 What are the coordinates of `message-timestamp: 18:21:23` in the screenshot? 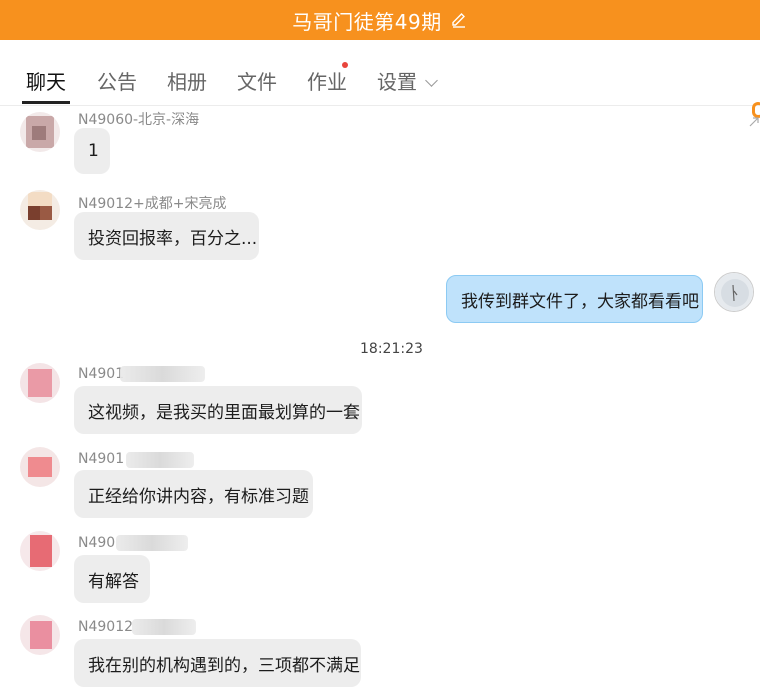 It's located at (391, 349).